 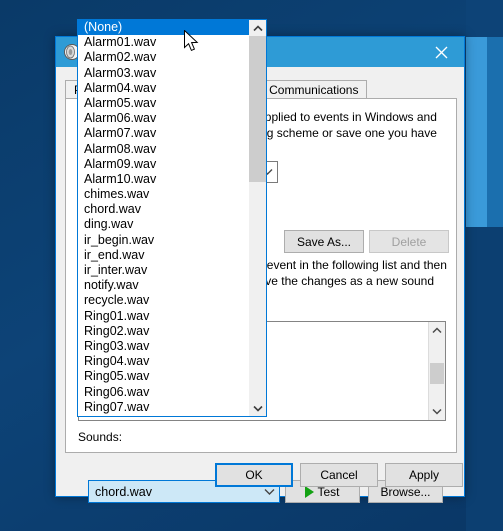 I want to click on dropdown-option: Ring02.wav, so click(x=164, y=331).